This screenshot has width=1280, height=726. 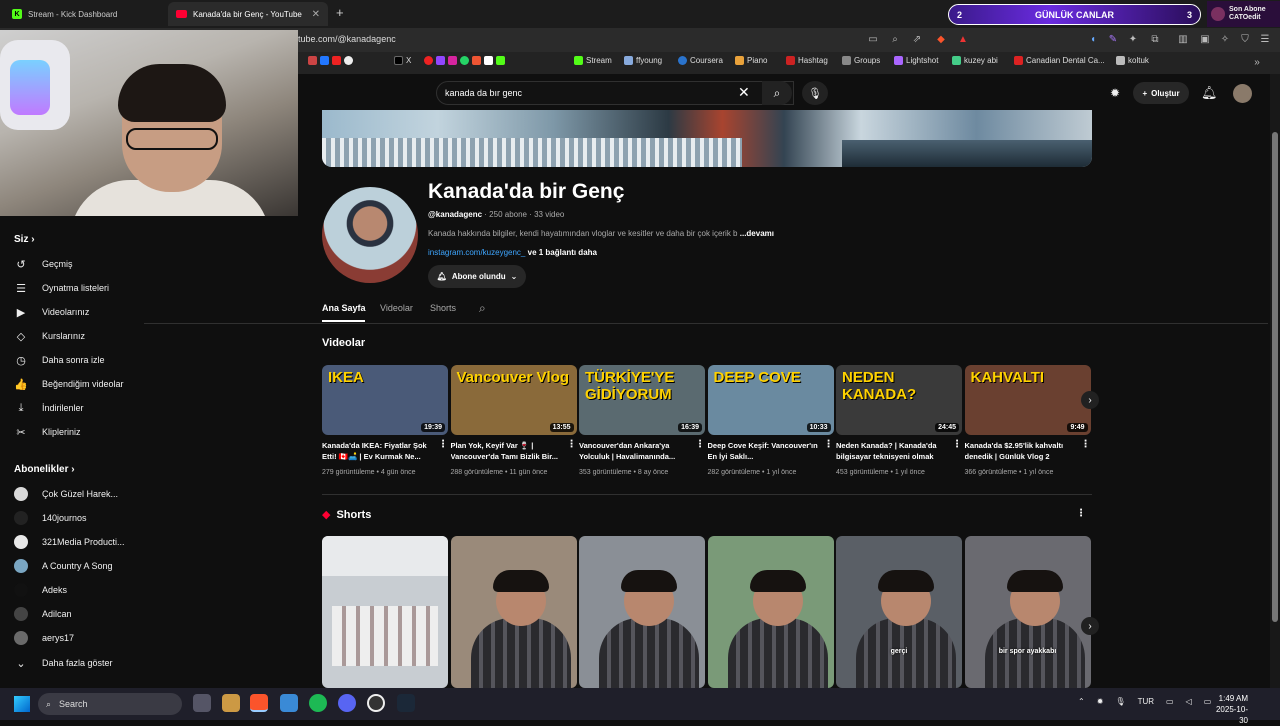 I want to click on menu-icon: ☰, so click(x=1265, y=40).